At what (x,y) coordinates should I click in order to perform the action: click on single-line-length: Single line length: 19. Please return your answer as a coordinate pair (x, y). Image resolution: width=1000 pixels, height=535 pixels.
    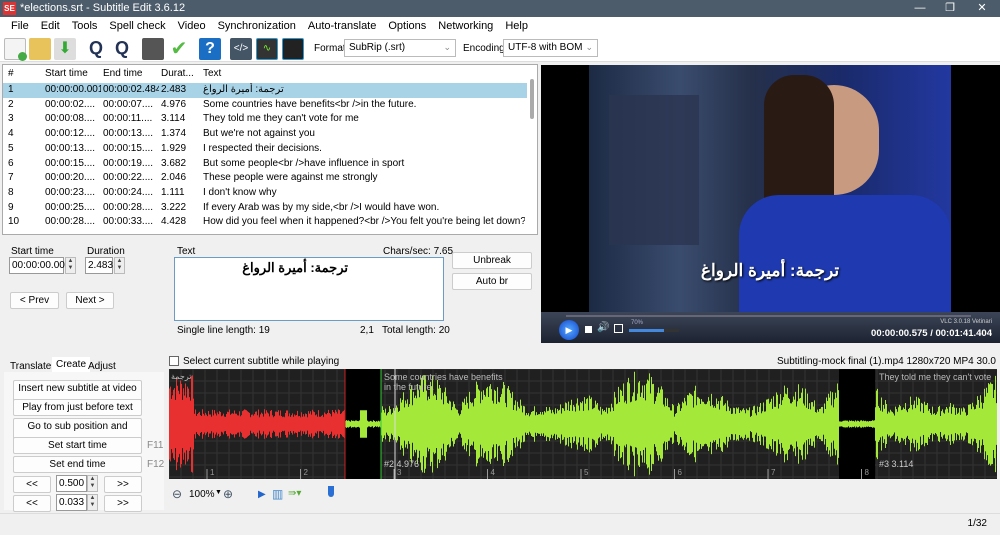
    Looking at the image, I should click on (223, 330).